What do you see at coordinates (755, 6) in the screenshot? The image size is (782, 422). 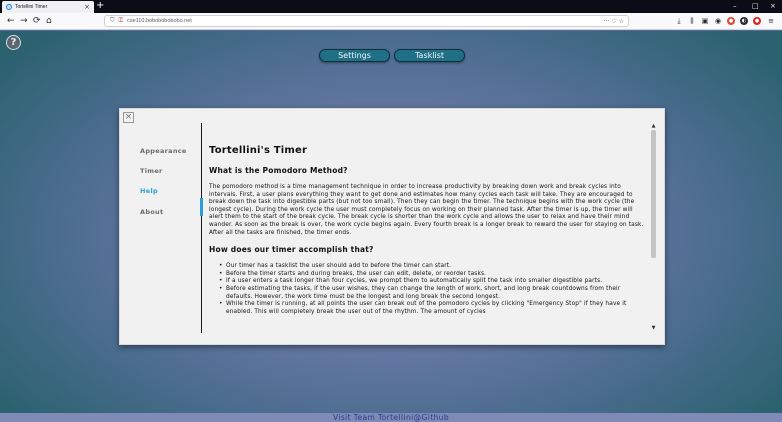 I see `maximize-button: □` at bounding box center [755, 6].